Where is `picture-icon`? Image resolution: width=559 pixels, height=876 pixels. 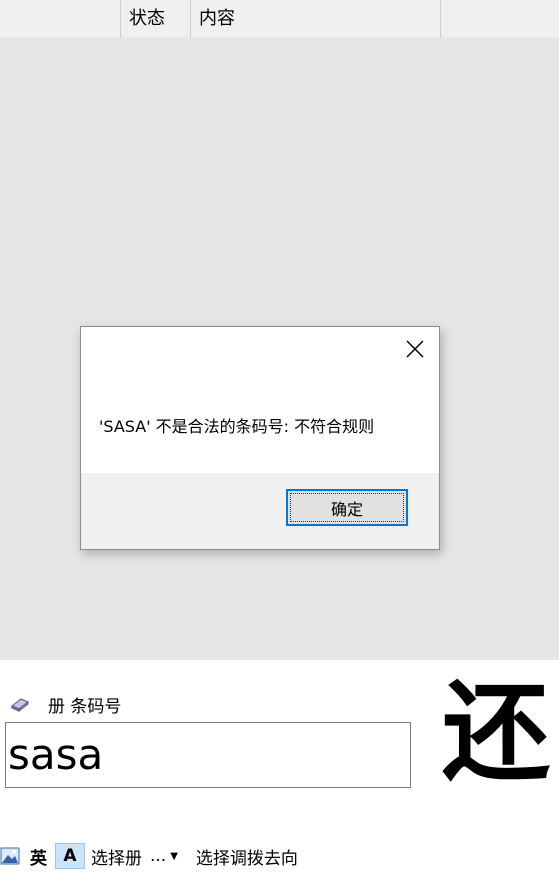
picture-icon is located at coordinates (10, 856).